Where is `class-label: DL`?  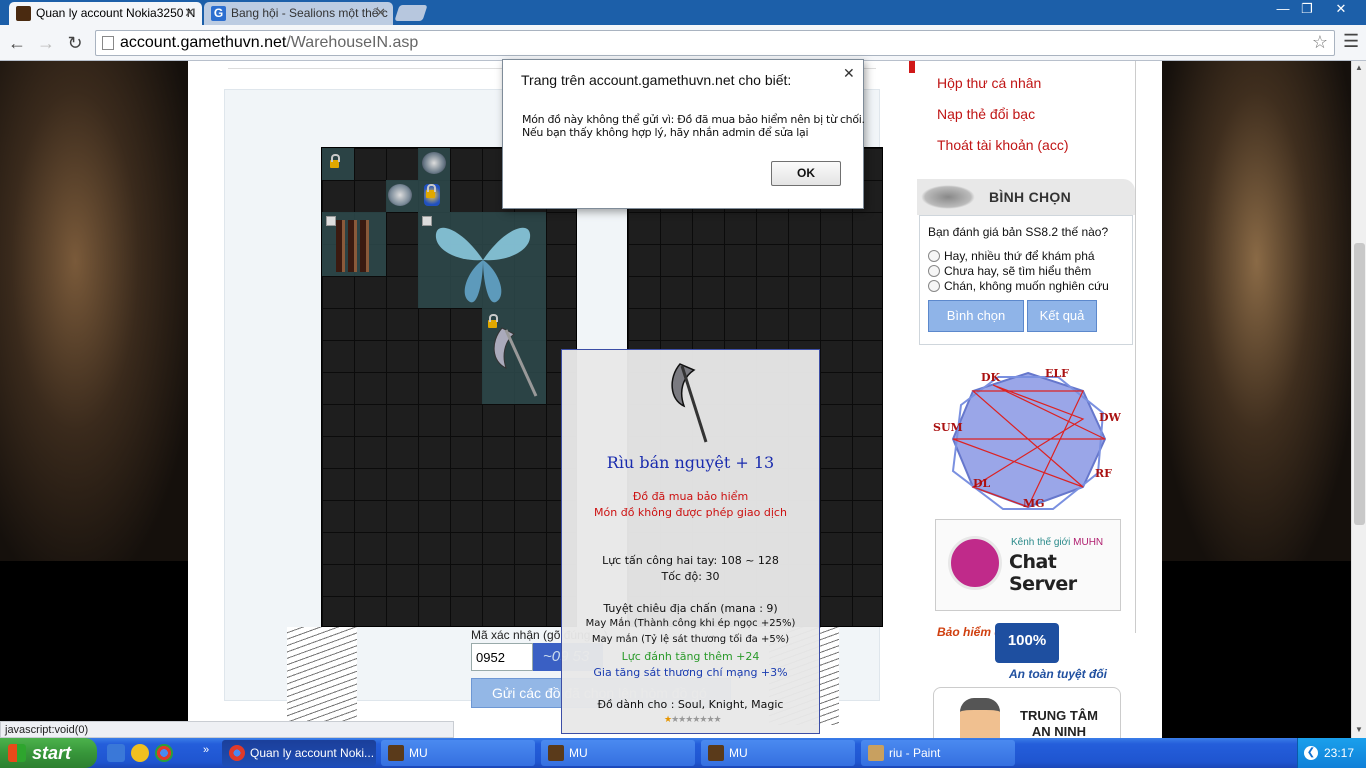 class-label: DL is located at coordinates (982, 483).